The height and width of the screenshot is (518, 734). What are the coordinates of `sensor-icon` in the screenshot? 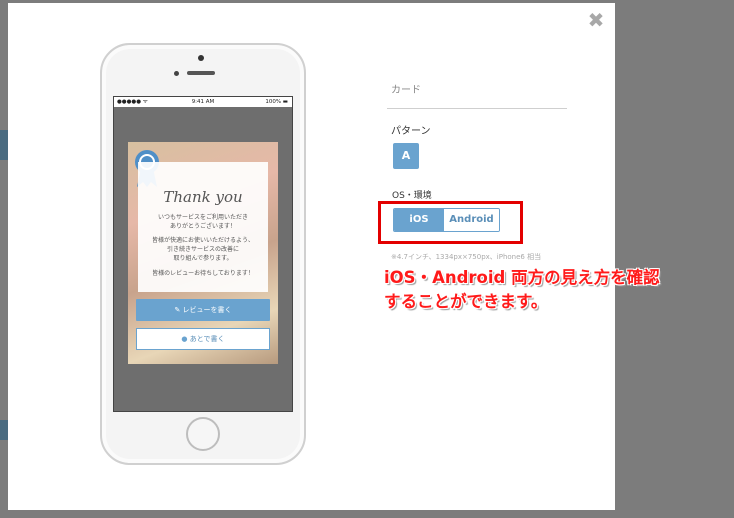 It's located at (176, 73).